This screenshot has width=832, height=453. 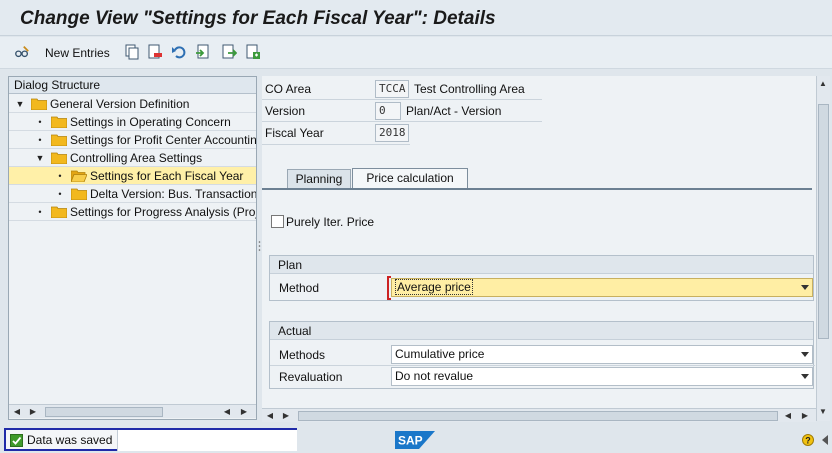 What do you see at coordinates (541, 331) in the screenshot?
I see `actual-group-title: Actual` at bounding box center [541, 331].